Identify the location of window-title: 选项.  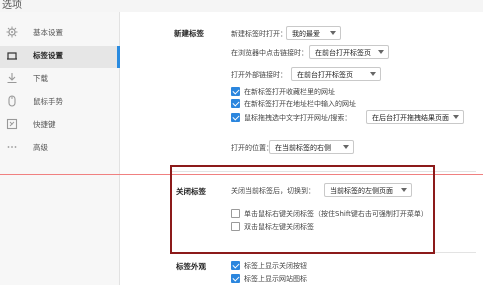
(12, 5).